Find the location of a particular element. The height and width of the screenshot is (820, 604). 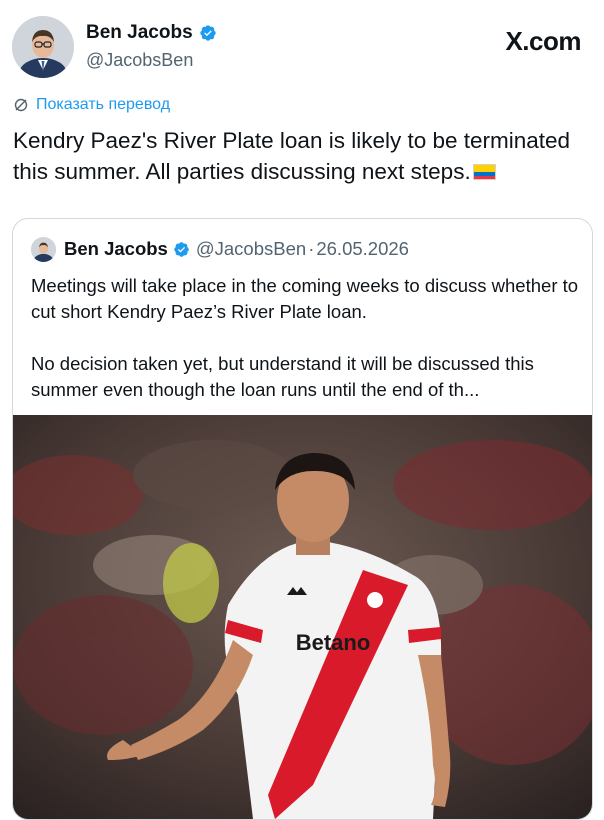

quoted-header: Ben Jacobs @JacobsBen · 26.05.2026 is located at coordinates (236, 249).